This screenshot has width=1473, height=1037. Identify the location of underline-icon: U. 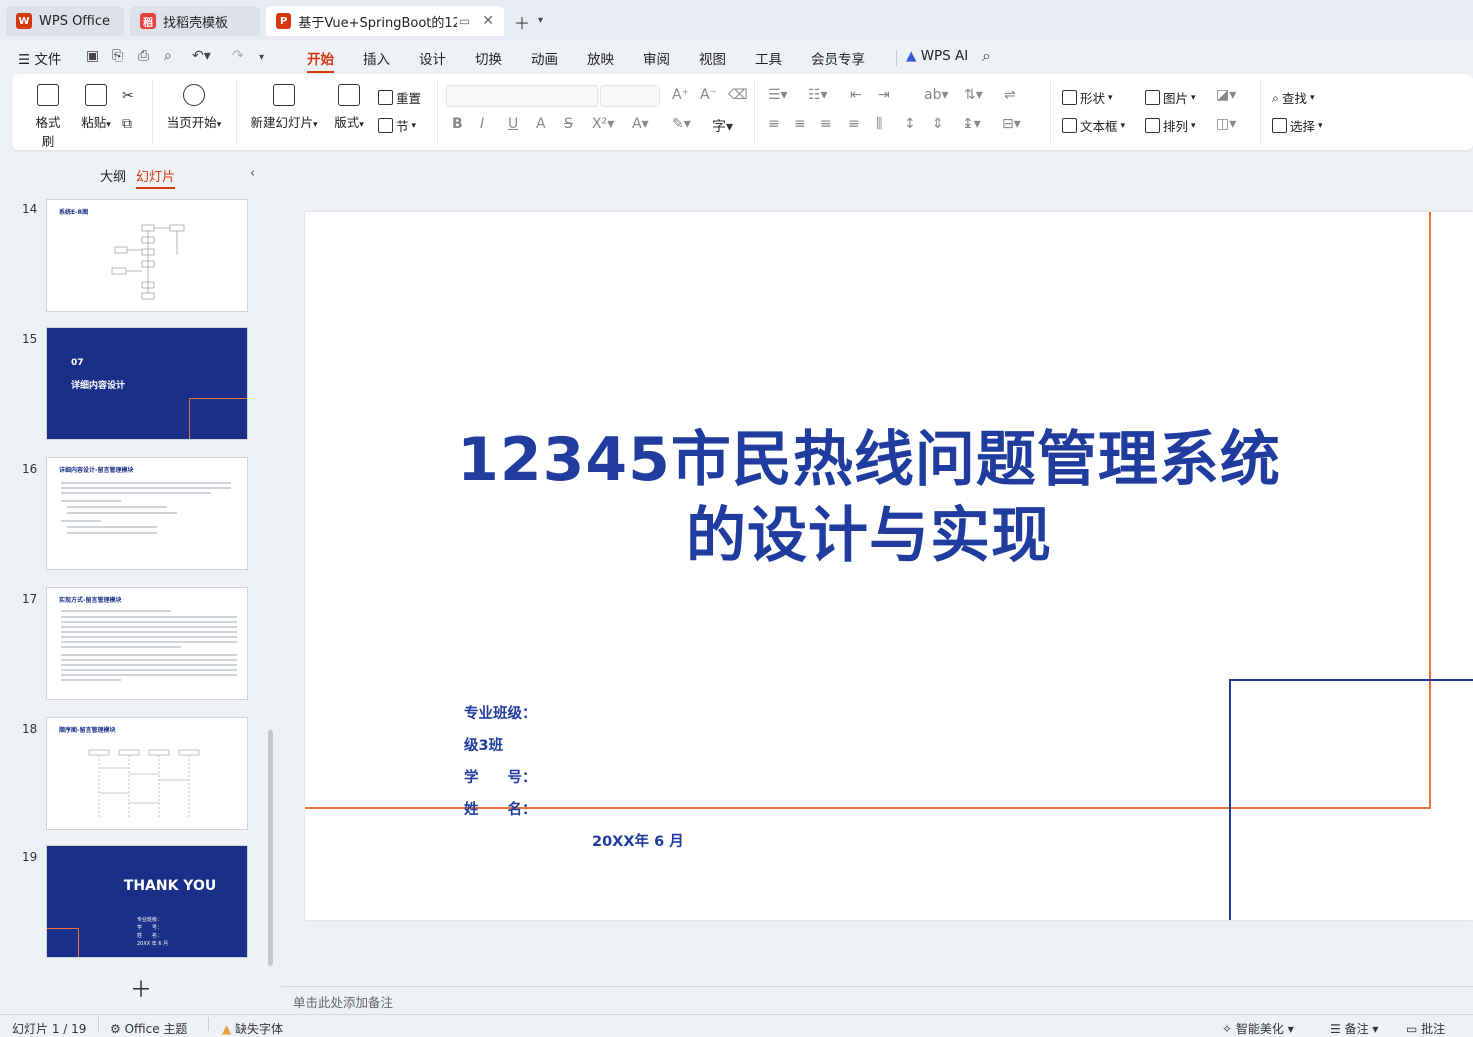
(513, 124).